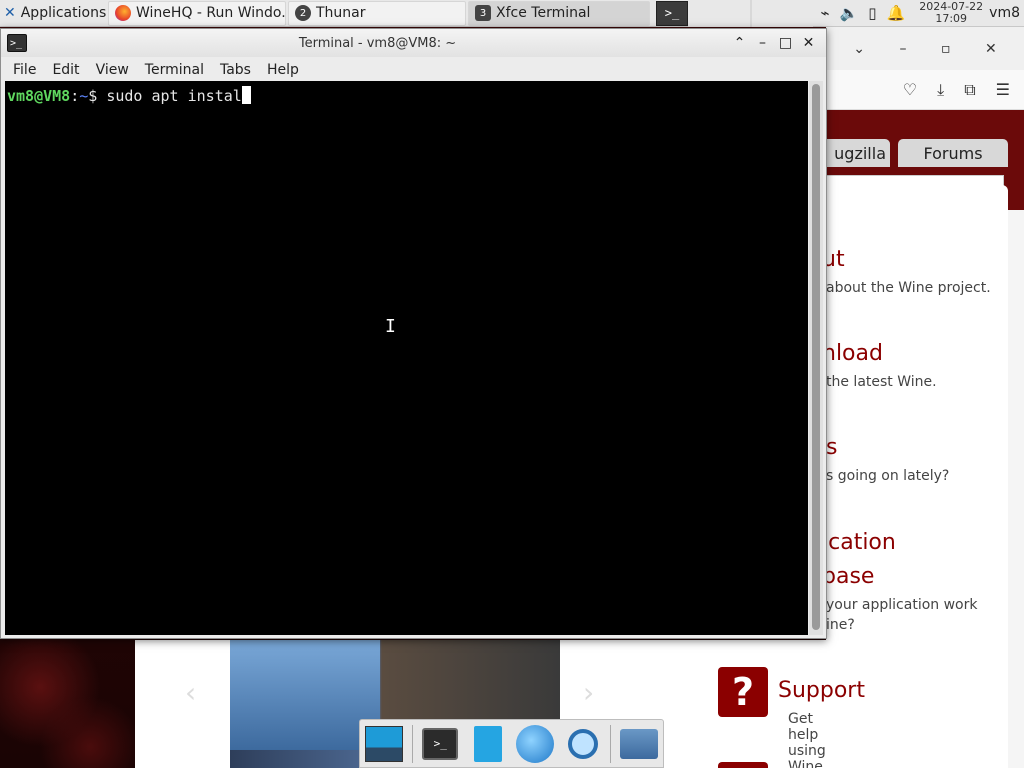  I want to click on carousel-next-icon: ›, so click(588, 692).